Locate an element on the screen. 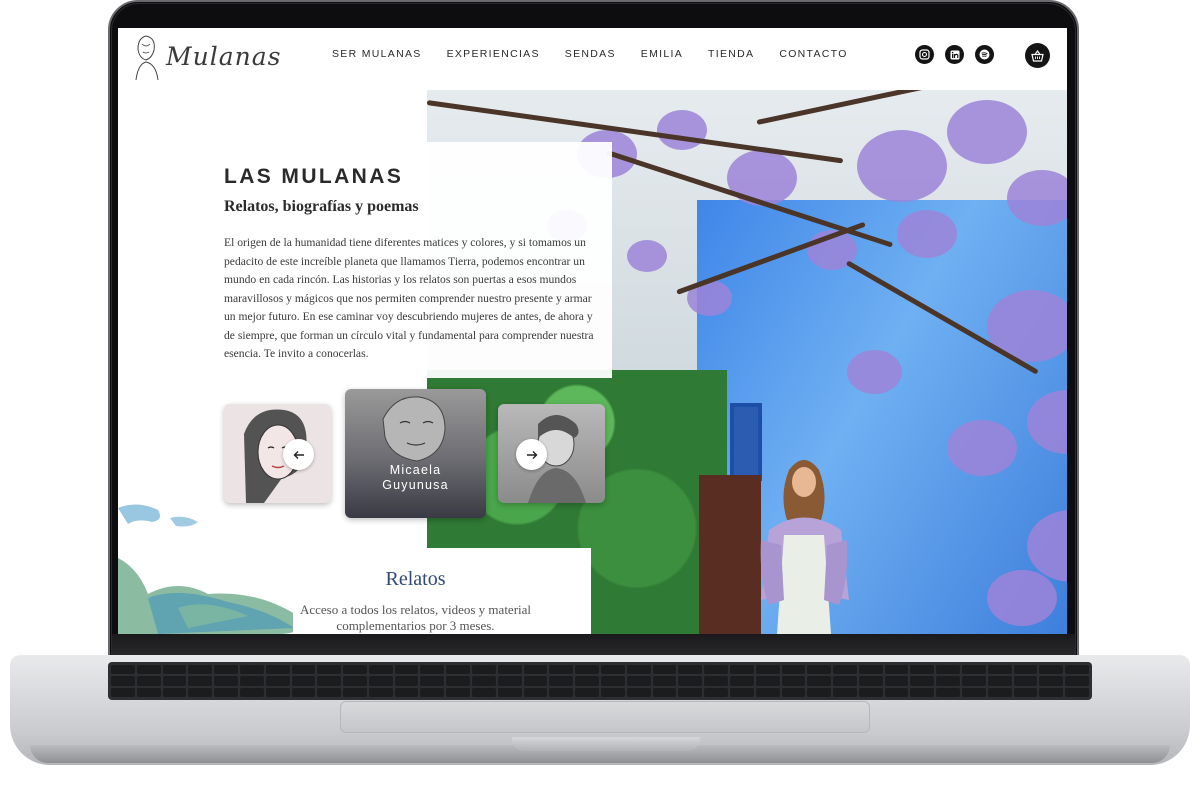  nav-ser-mulanas: SER MULANAS is located at coordinates (377, 54).